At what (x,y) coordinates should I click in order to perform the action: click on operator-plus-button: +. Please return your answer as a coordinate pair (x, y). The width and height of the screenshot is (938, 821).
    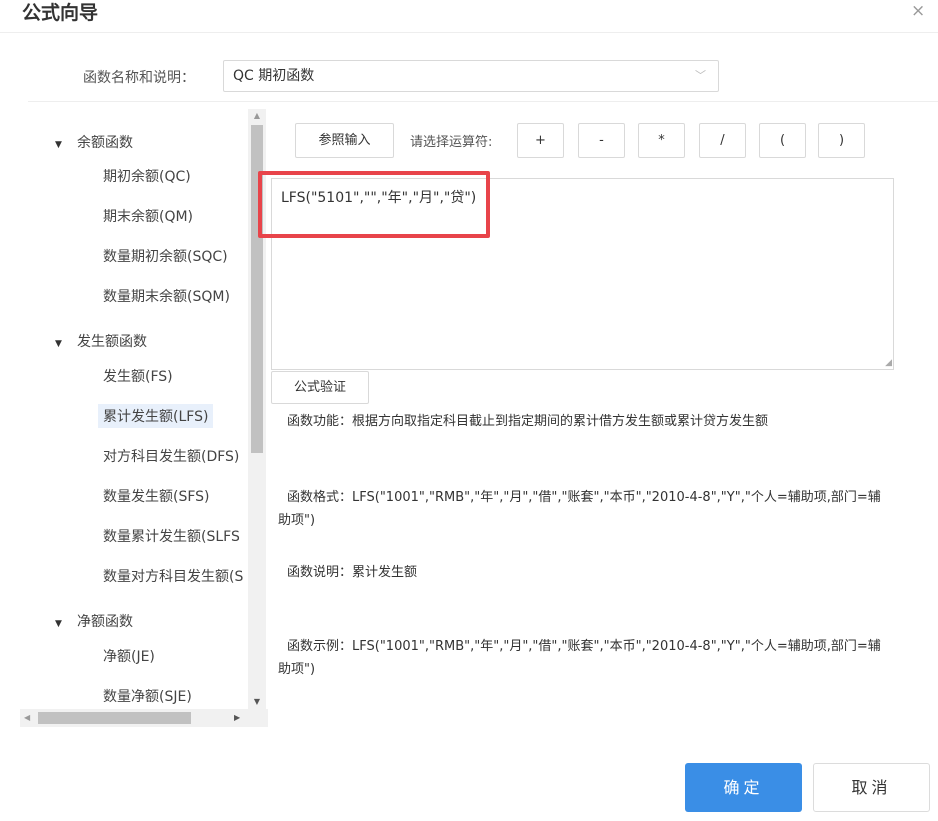
    Looking at the image, I should click on (540, 140).